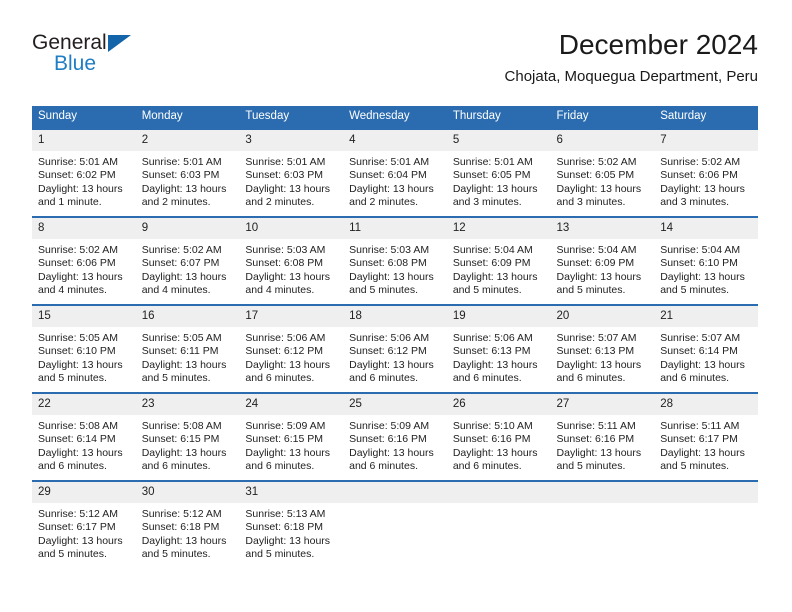  I want to click on weekday-header-wednesday: Wednesday, so click(395, 117).